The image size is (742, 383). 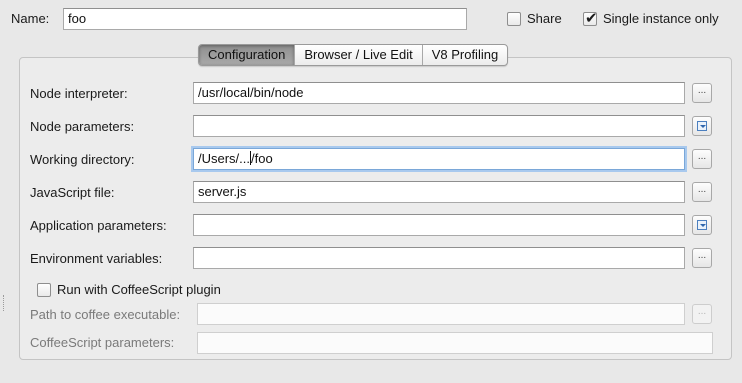 What do you see at coordinates (661, 18) in the screenshot?
I see `single-instance-label: Single instance only` at bounding box center [661, 18].